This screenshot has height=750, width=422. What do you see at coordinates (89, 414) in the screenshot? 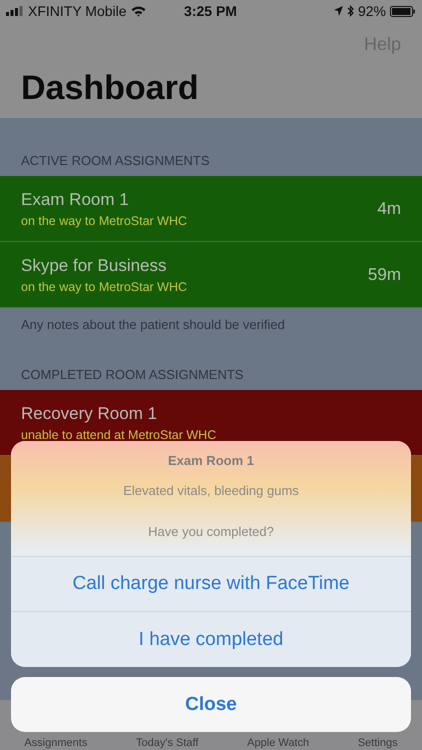
I see `room-name: Recovery Room 1` at bounding box center [89, 414].